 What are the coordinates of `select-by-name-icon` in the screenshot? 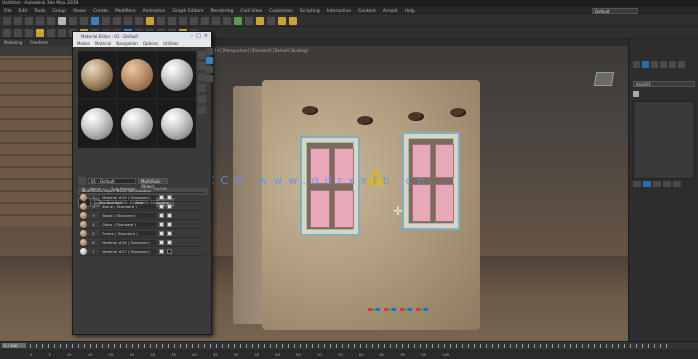 It's located at (73, 20).